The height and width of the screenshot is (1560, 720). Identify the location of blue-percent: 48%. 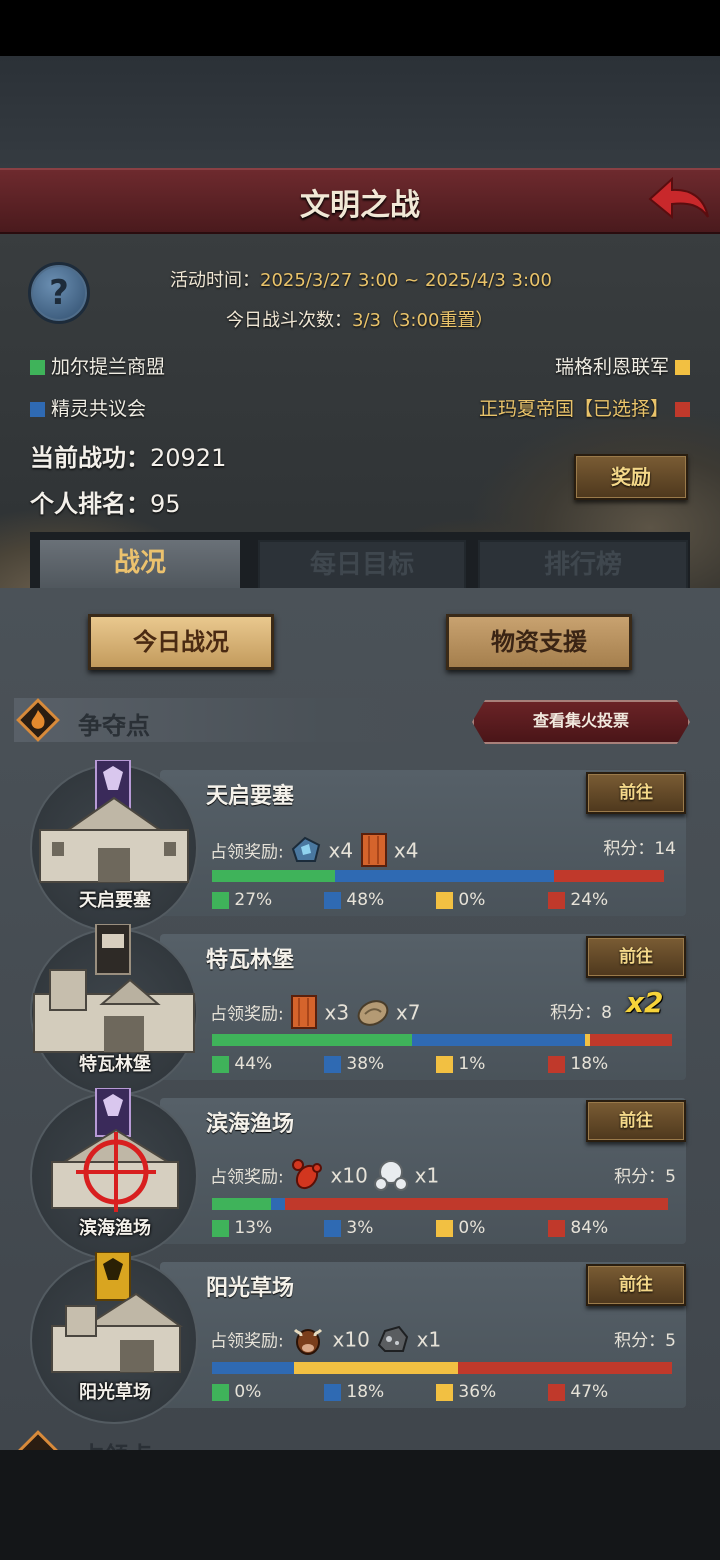
(365, 900).